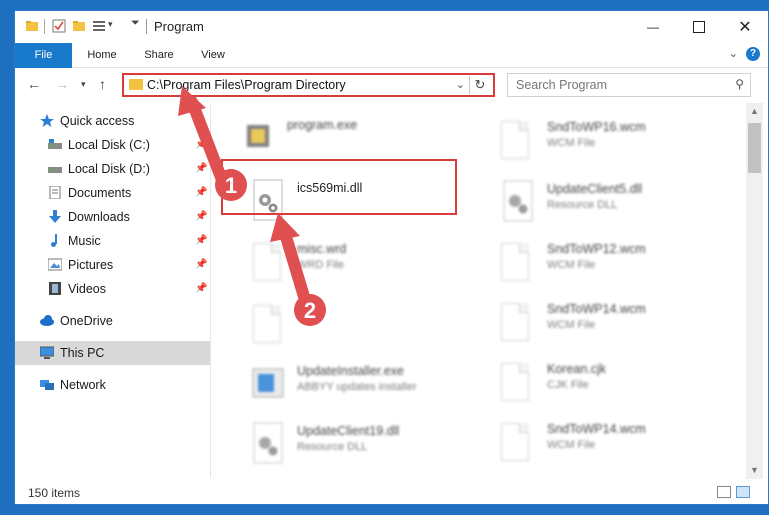  I want to click on minimize-button: —, so click(653, 27).